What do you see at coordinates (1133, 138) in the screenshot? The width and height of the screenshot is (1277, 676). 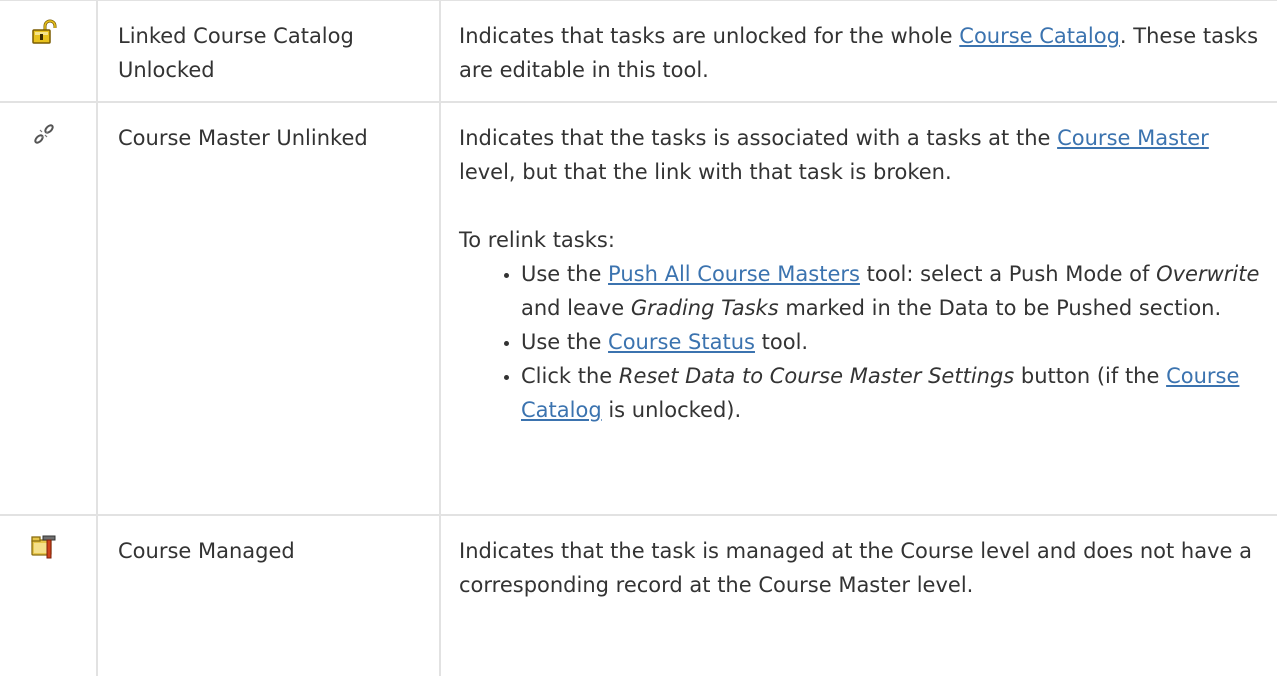 I see `course-master-link: Course Master` at bounding box center [1133, 138].